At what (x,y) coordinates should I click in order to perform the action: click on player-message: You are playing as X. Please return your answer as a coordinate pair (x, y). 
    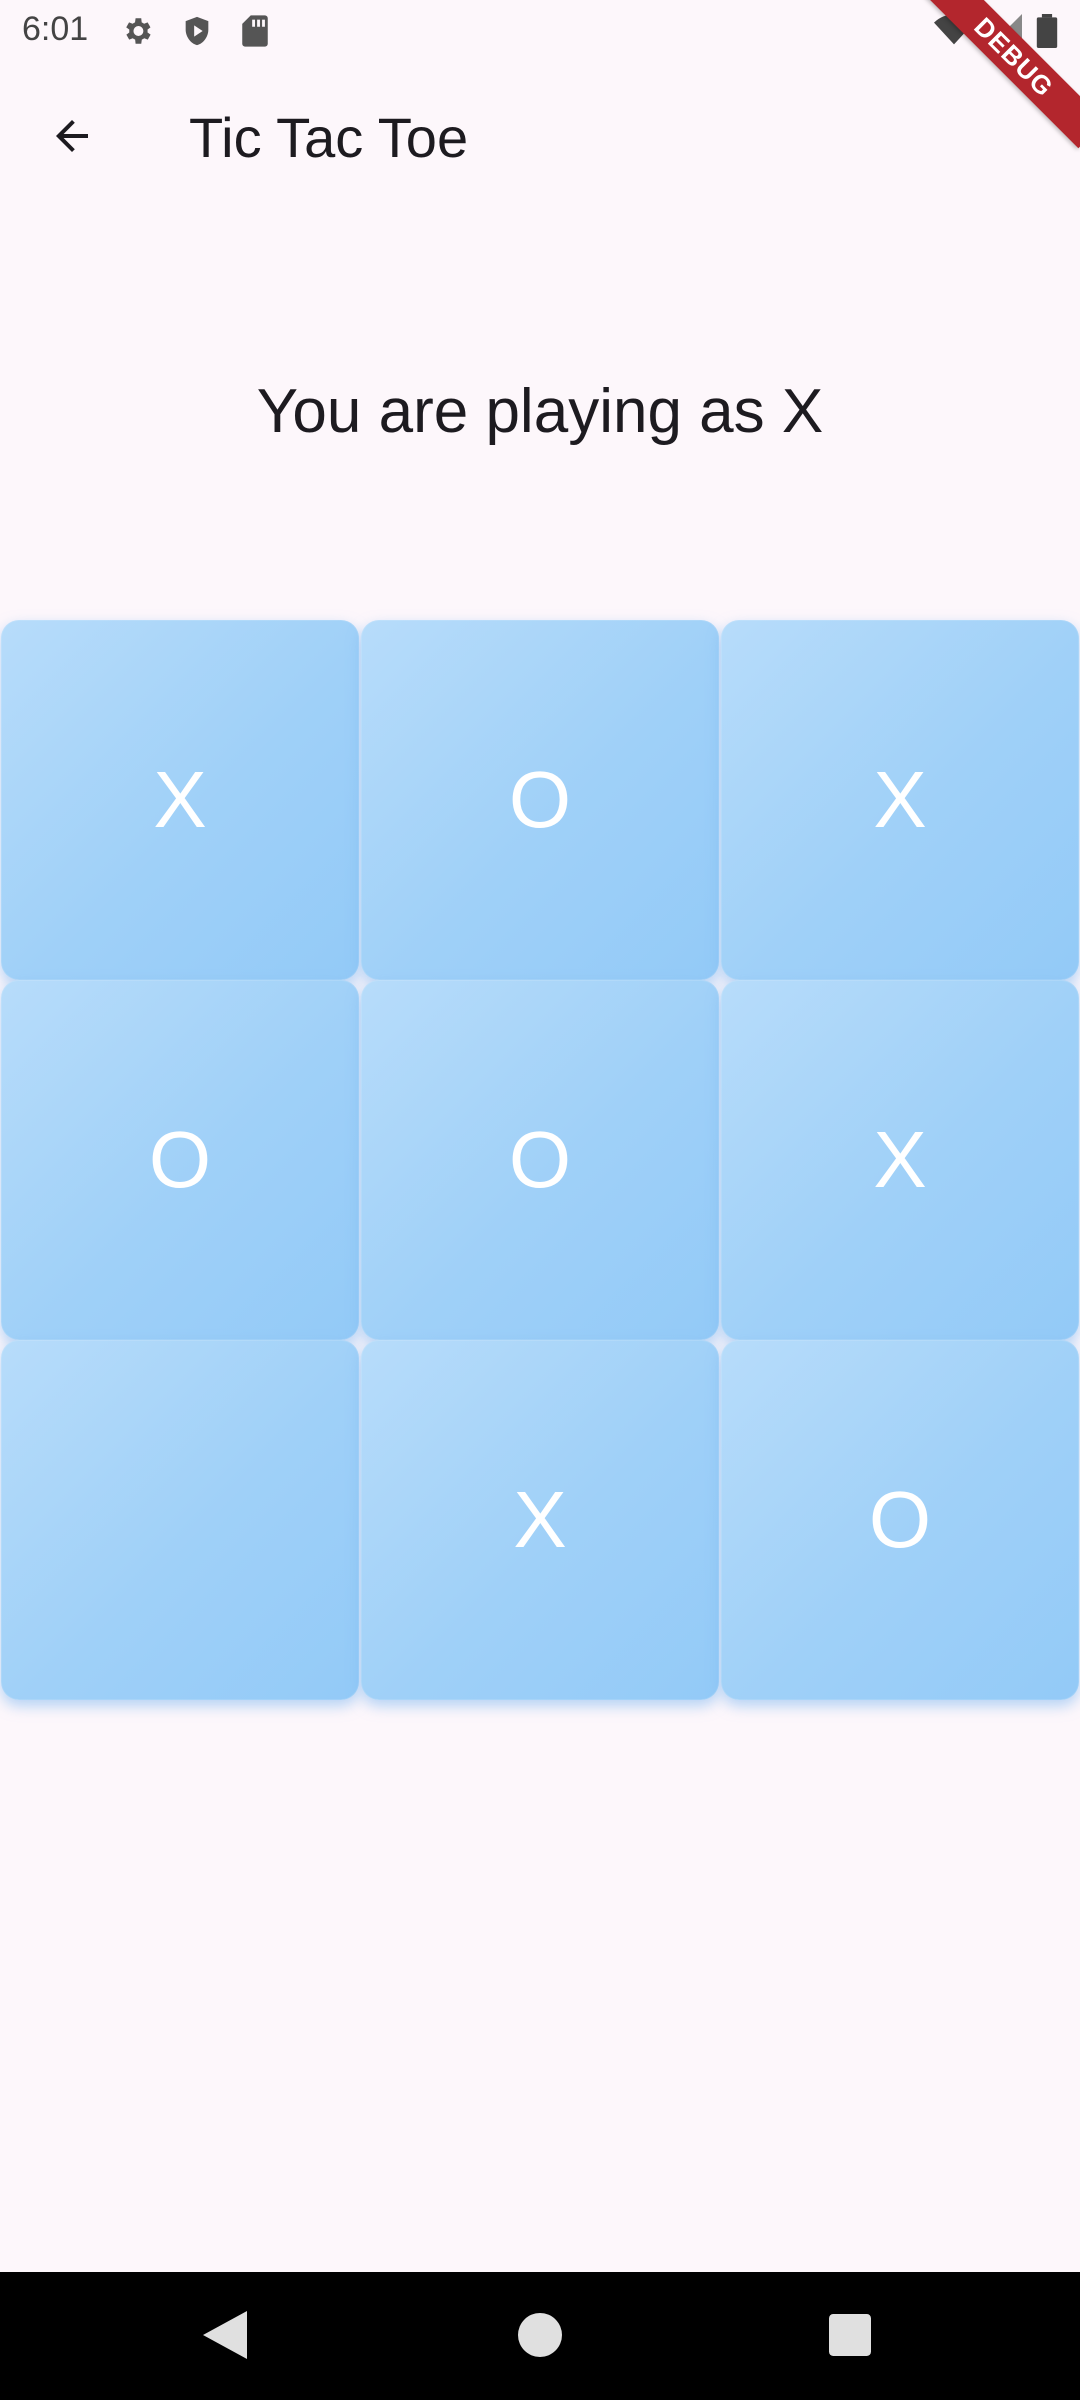
    Looking at the image, I should click on (540, 411).